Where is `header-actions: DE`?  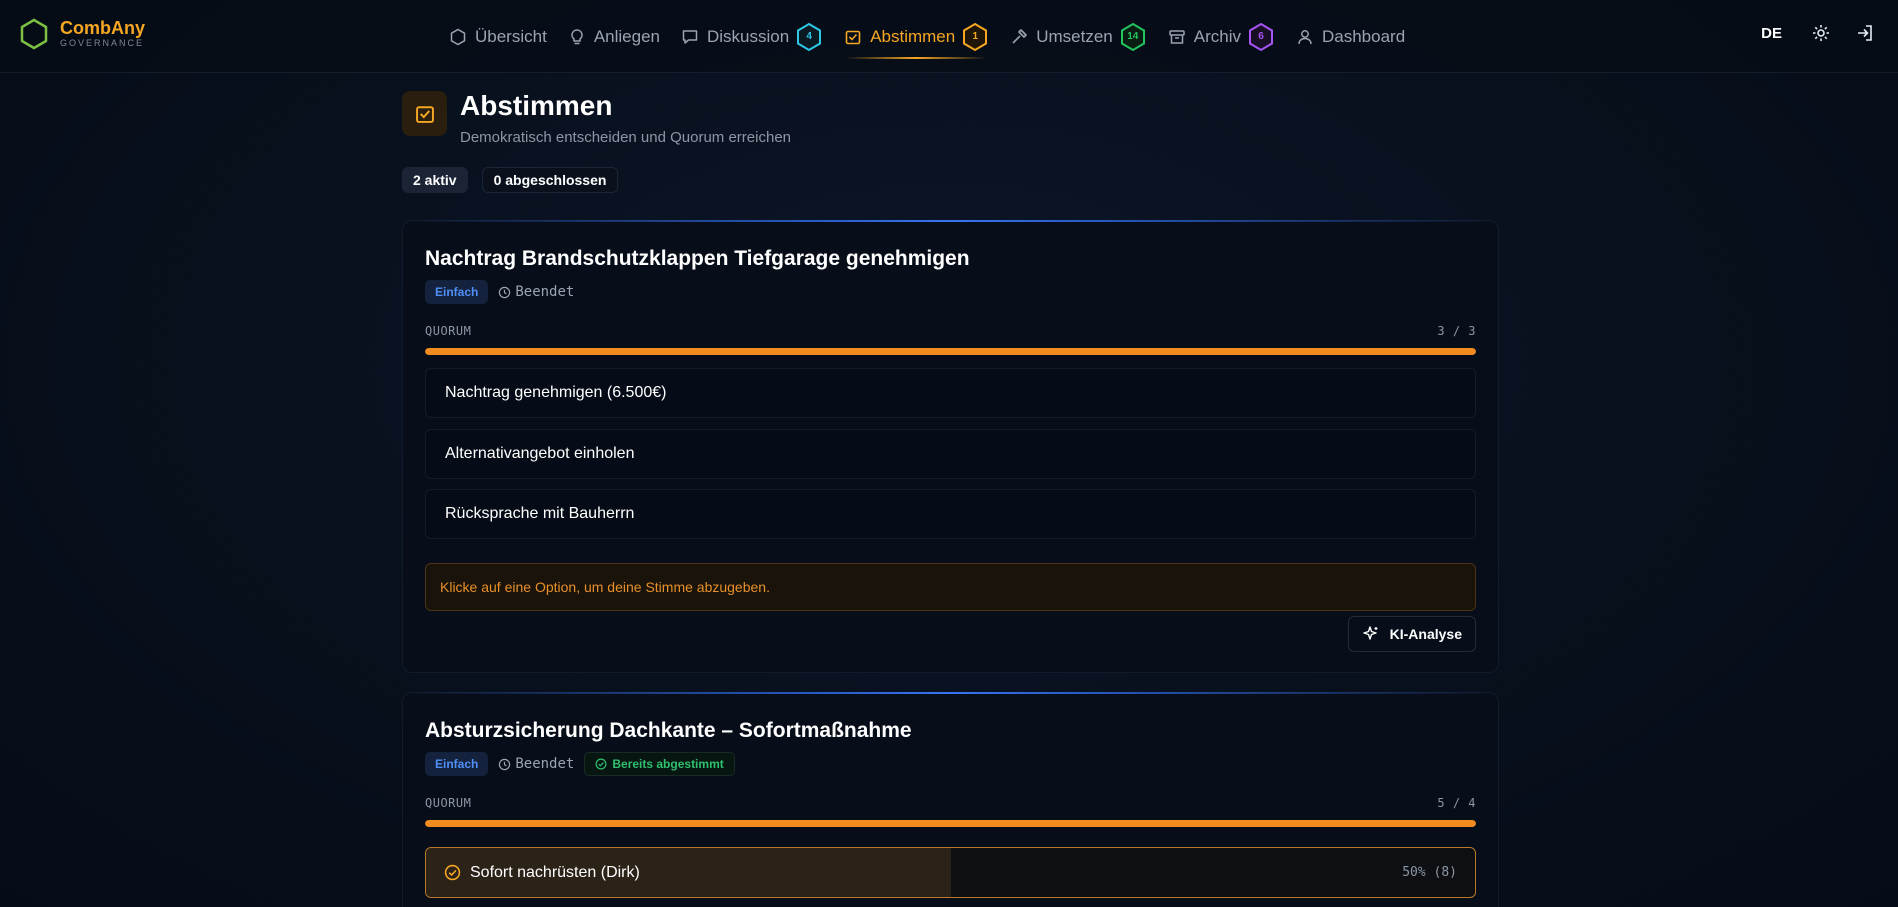 header-actions: DE is located at coordinates (1818, 33).